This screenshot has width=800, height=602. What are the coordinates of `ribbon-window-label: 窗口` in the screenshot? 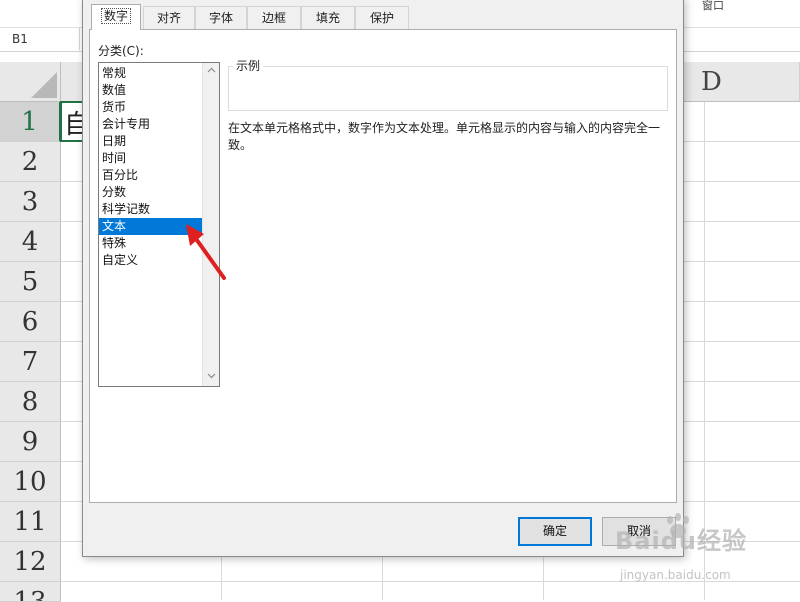 It's located at (713, 6).